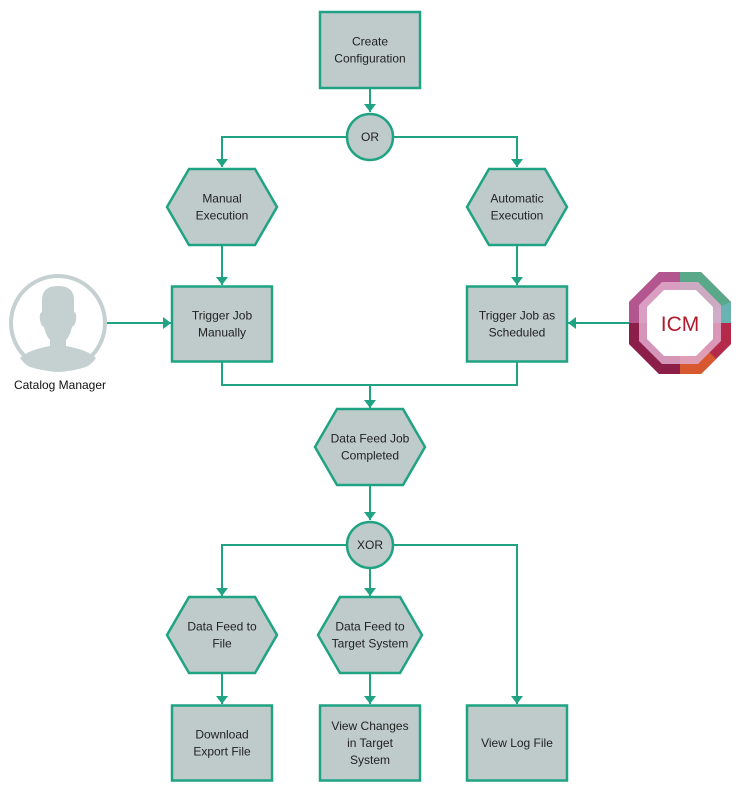 Image resolution: width=739 pixels, height=788 pixels. What do you see at coordinates (221, 735) in the screenshot?
I see `node-label: Download` at bounding box center [221, 735].